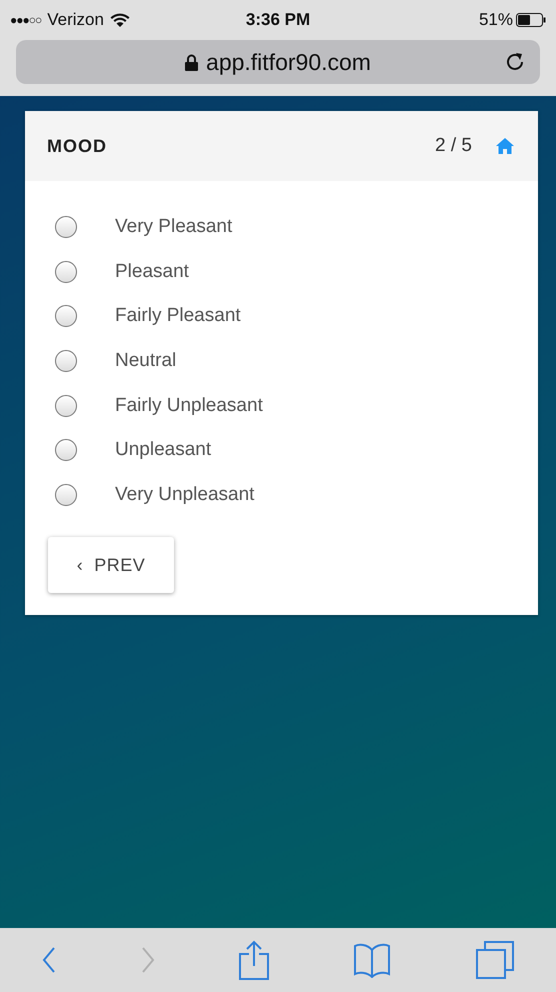 The width and height of the screenshot is (556, 992). I want to click on option-label: Very Unpleasant, so click(184, 495).